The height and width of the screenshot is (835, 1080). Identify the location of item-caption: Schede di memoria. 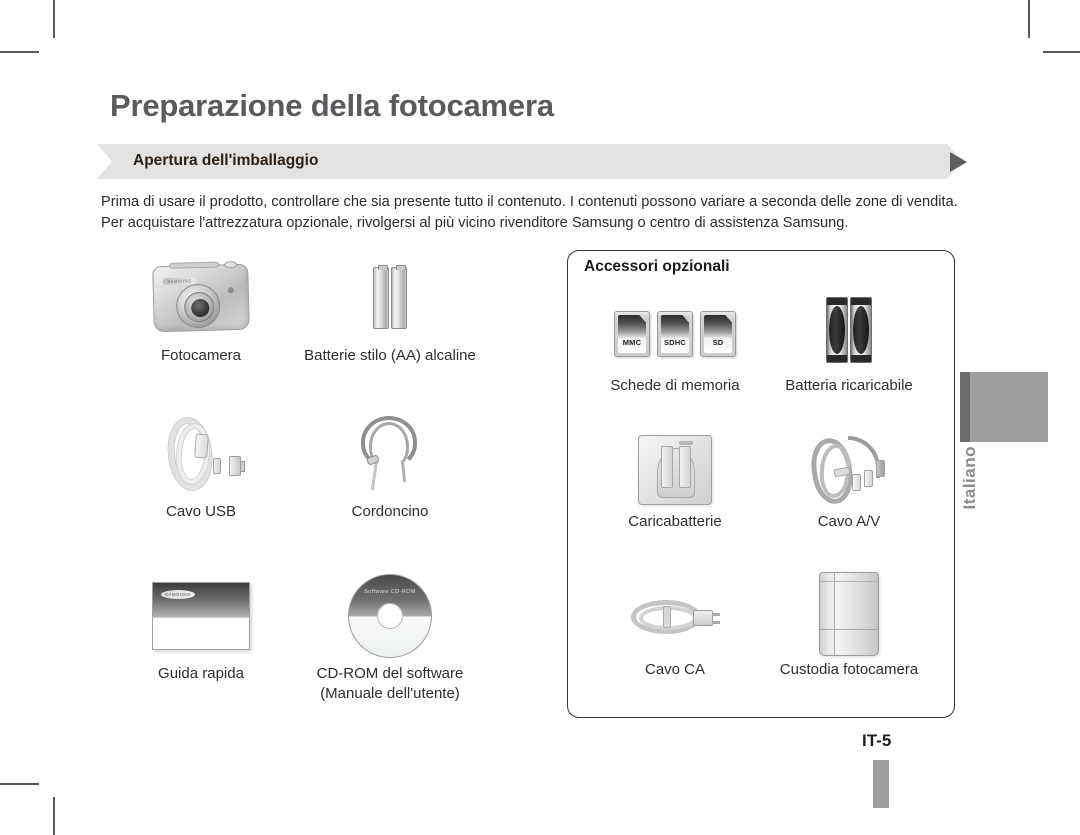
(675, 385).